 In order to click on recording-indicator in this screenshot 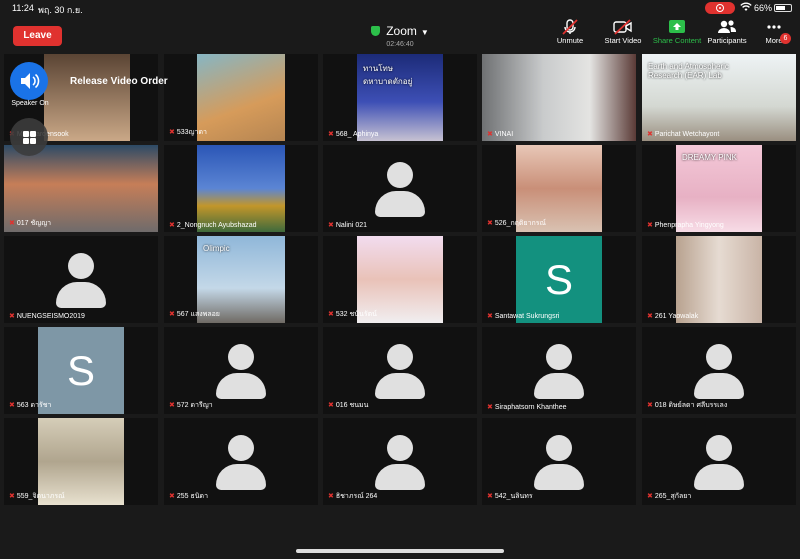, I will do `click(720, 8)`.